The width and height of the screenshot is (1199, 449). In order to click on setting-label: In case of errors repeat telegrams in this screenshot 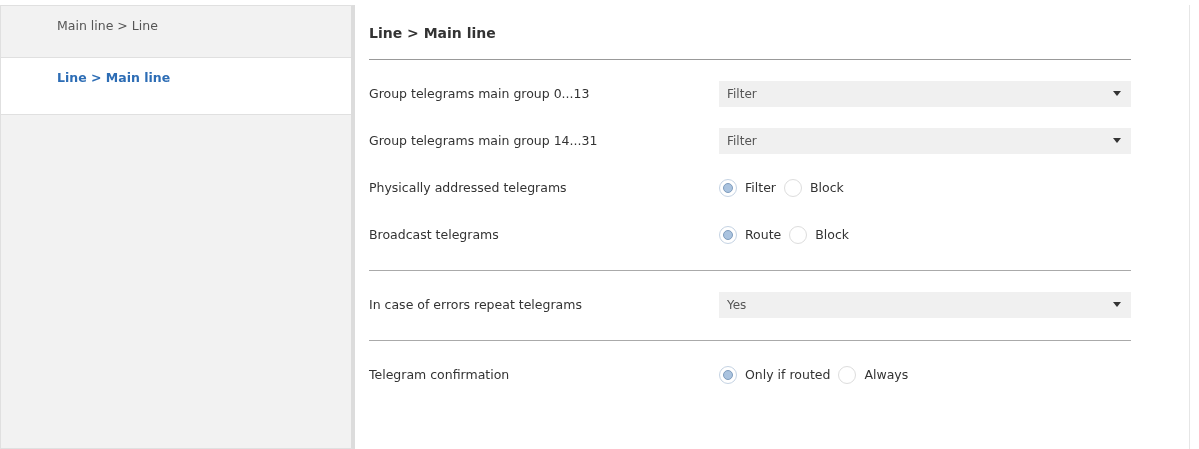, I will do `click(476, 304)`.